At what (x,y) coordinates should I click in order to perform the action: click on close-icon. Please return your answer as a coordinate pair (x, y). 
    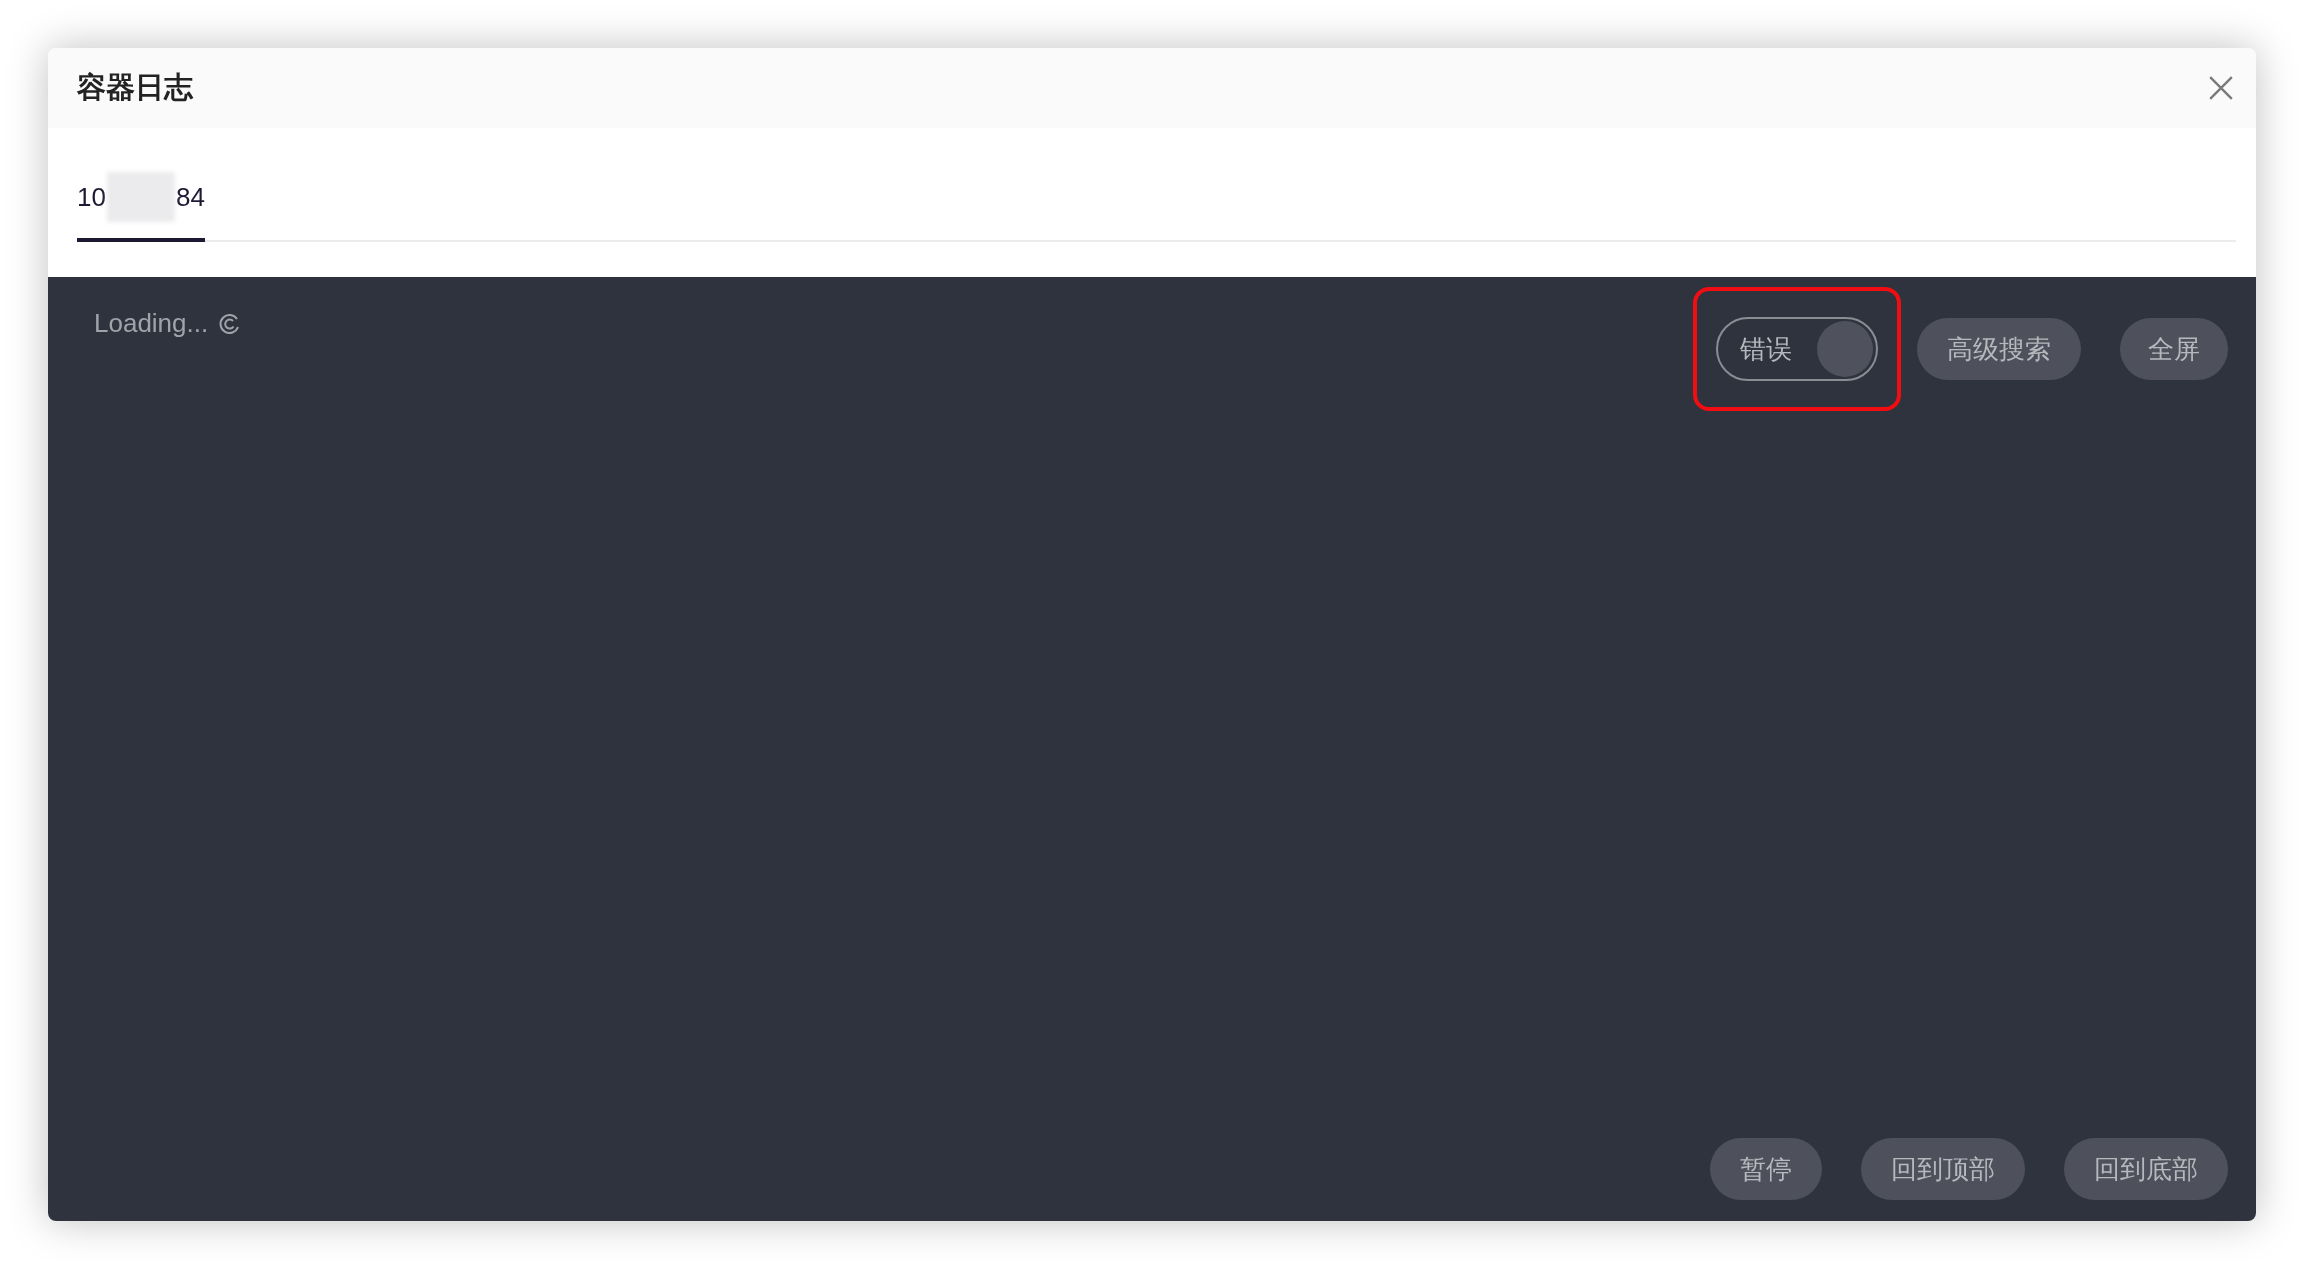
    Looking at the image, I should click on (2221, 88).